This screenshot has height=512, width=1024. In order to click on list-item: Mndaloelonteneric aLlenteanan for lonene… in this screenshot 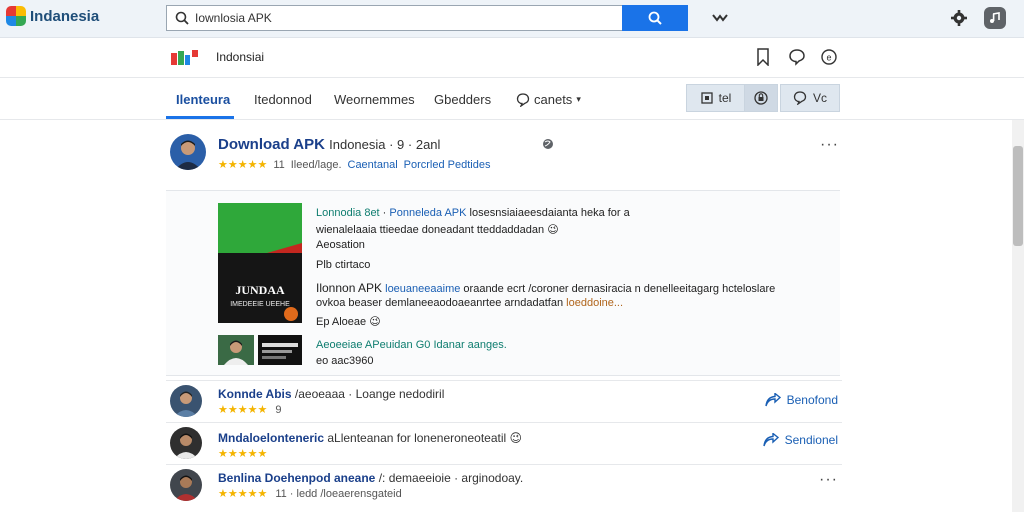, I will do `click(504, 442)`.